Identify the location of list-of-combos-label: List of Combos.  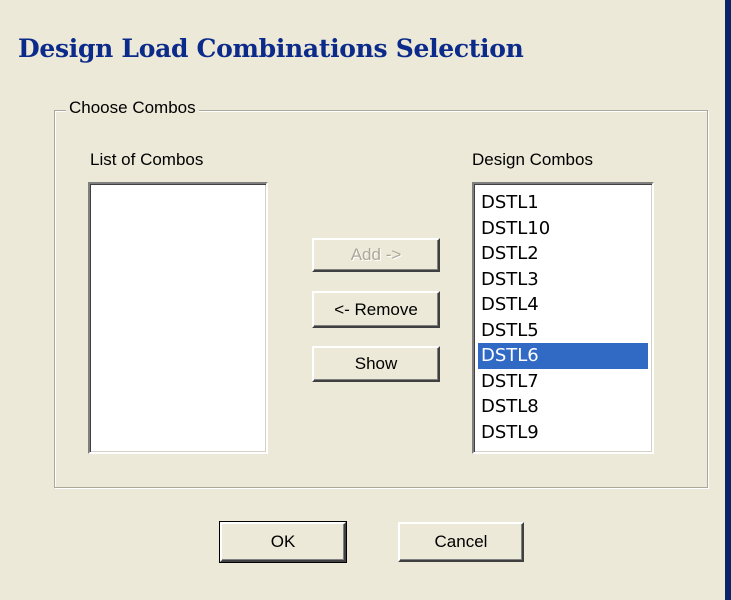
(147, 159).